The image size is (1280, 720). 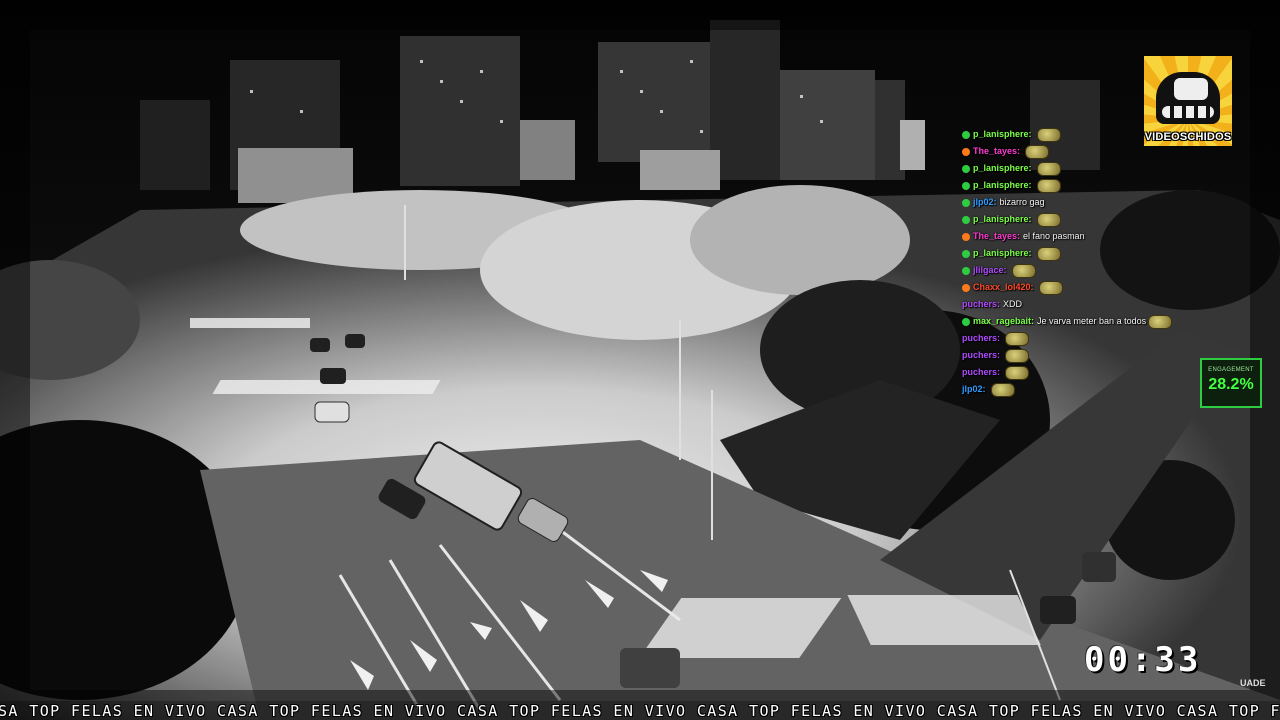 I want to click on chat-message: The_tayes:, so click(x=1067, y=151).